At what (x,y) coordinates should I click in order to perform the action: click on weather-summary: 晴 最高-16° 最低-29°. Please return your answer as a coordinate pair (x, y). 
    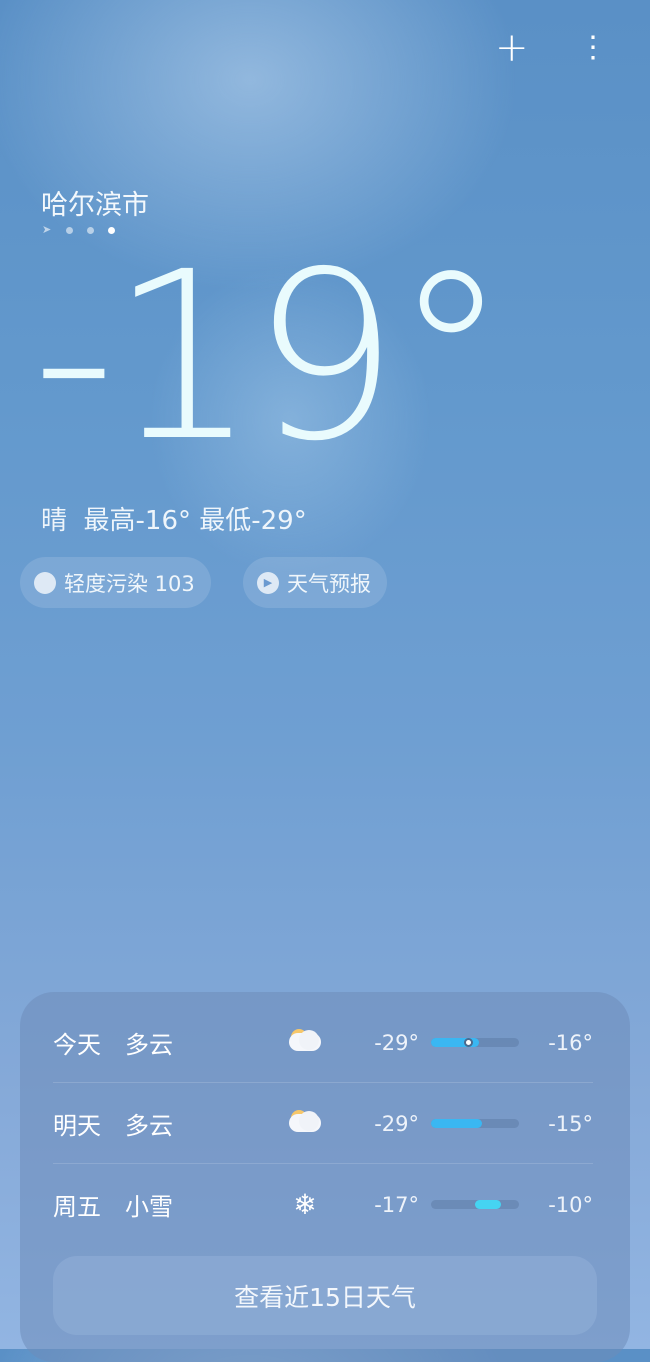
    Looking at the image, I should click on (174, 521).